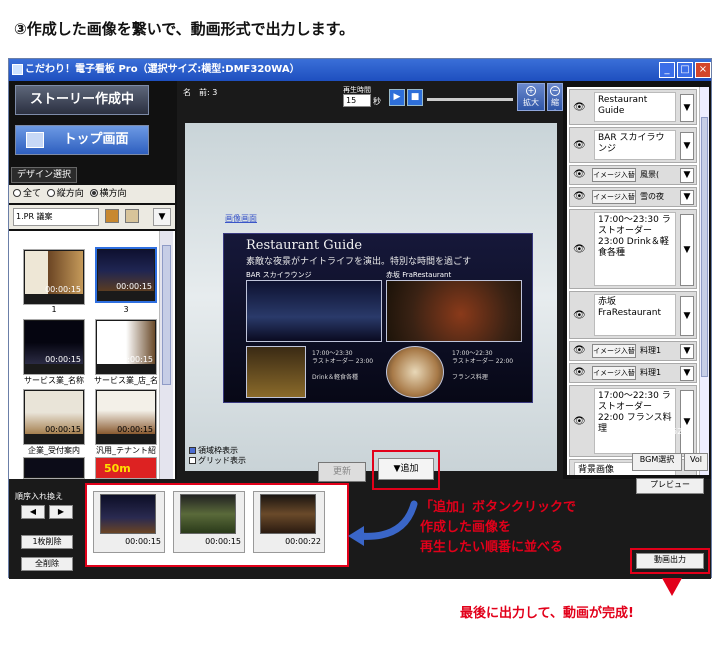 This screenshot has height=650, width=720. Describe the element at coordinates (56, 217) in the screenshot. I see `category-select: 1.PR 議案` at that location.